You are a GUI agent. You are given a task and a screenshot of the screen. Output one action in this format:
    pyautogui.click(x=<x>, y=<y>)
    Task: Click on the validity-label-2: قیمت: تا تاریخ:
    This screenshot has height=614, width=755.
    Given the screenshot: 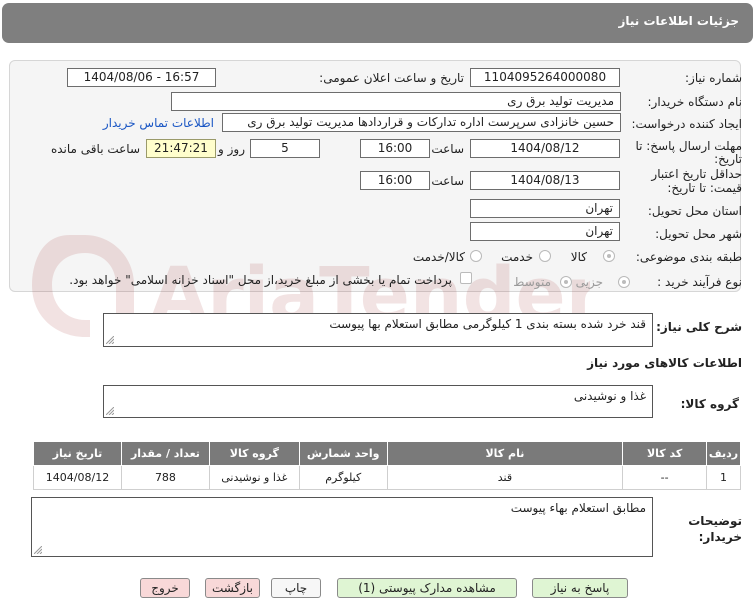 What is the action you would take?
    pyautogui.click(x=704, y=188)
    